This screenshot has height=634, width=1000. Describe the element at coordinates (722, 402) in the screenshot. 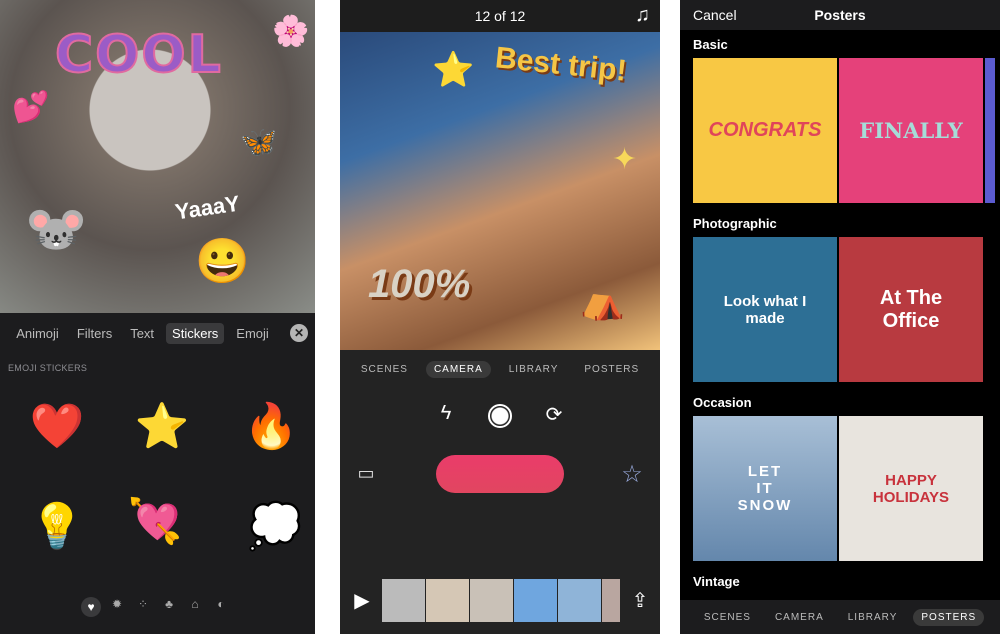

I see `section-occasion: Occasion` at that location.